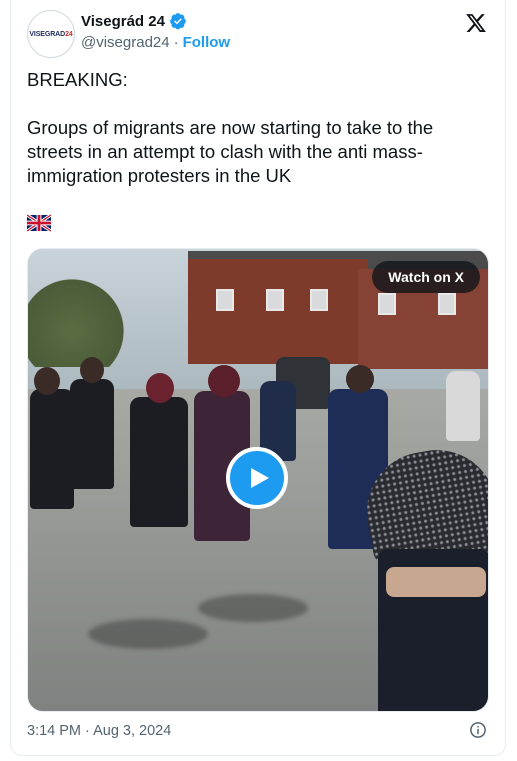 The height and width of the screenshot is (761, 517). I want to click on play-button, so click(257, 478).